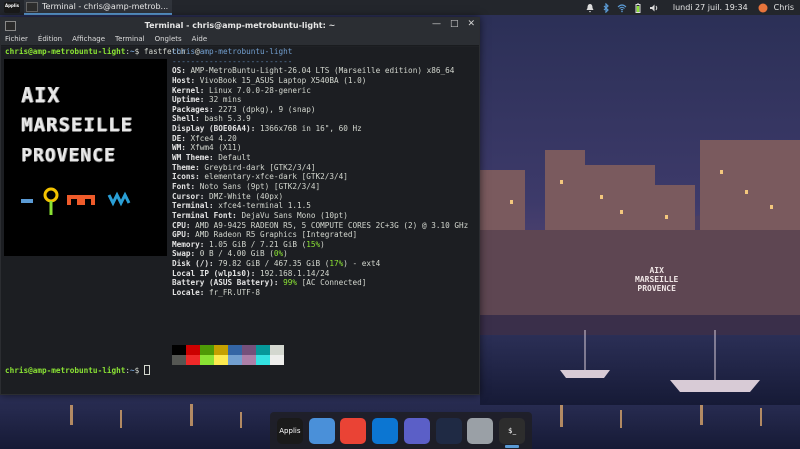 This screenshot has height=449, width=800. Describe the element at coordinates (436, 24) in the screenshot. I see `minimize-icon: —` at that location.